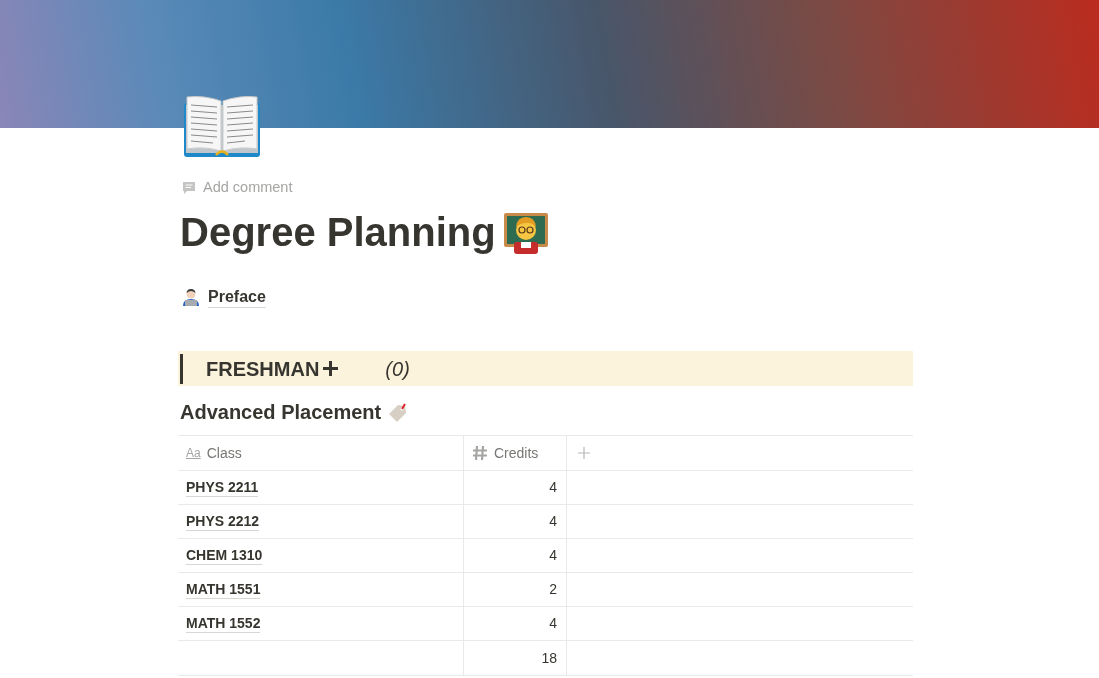 This screenshot has height=678, width=1099. I want to click on tag-icon, so click(397, 412).